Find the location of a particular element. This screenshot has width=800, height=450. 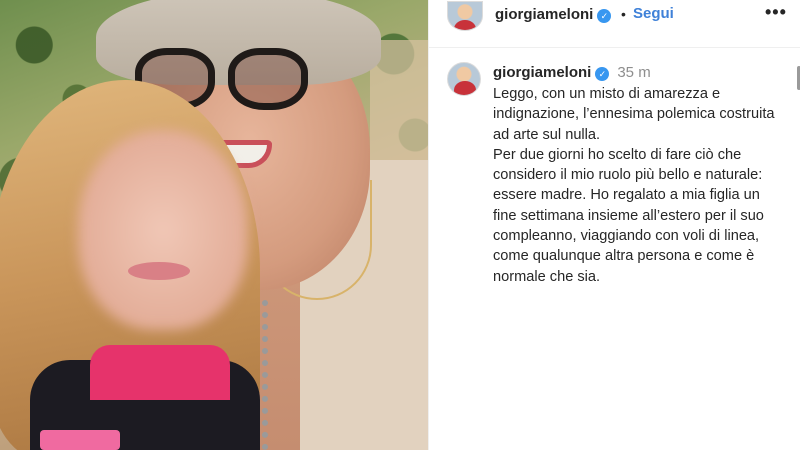

scrollbar-track is located at coordinates (797, 249).